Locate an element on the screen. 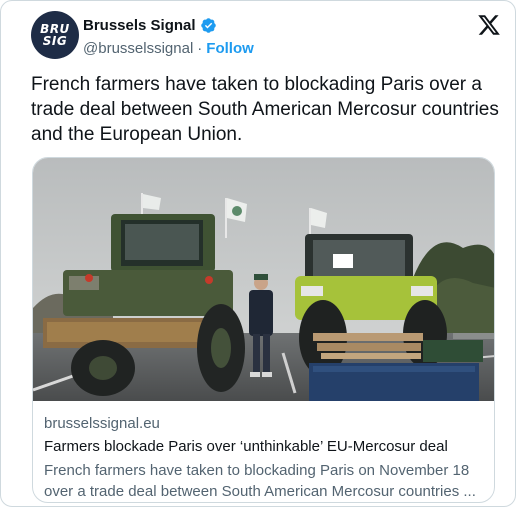  avatar: BRU SIG is located at coordinates (55, 35).